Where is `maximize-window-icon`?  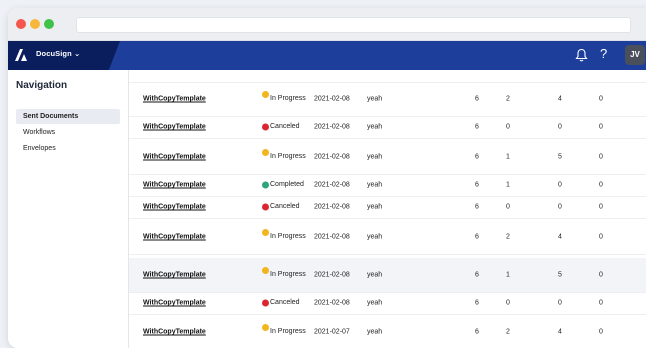
maximize-window-icon is located at coordinates (49, 24).